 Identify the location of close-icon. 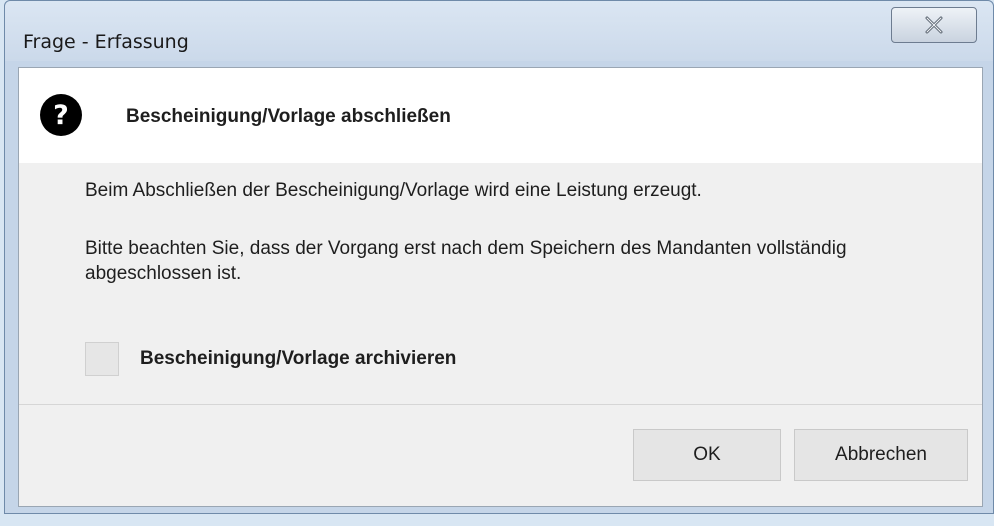
(934, 25).